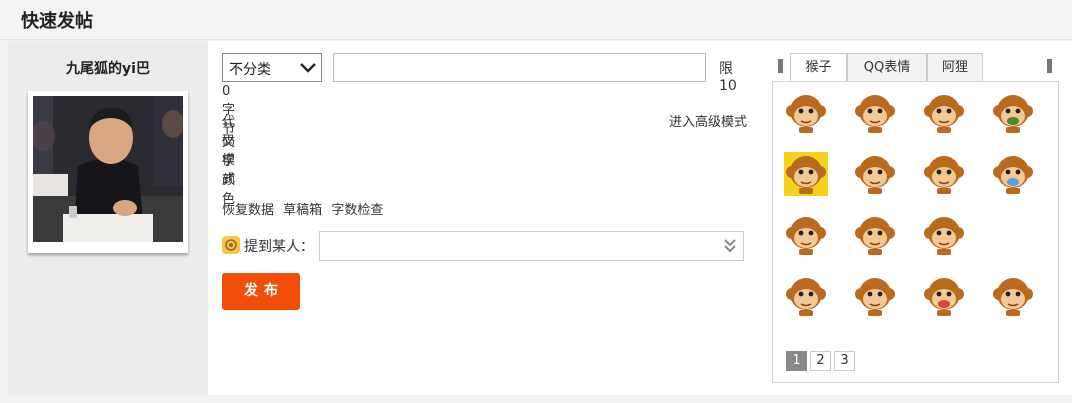 Image resolution: width=1072 pixels, height=403 pixels. I want to click on mention-label: 提到某人：, so click(279, 247).